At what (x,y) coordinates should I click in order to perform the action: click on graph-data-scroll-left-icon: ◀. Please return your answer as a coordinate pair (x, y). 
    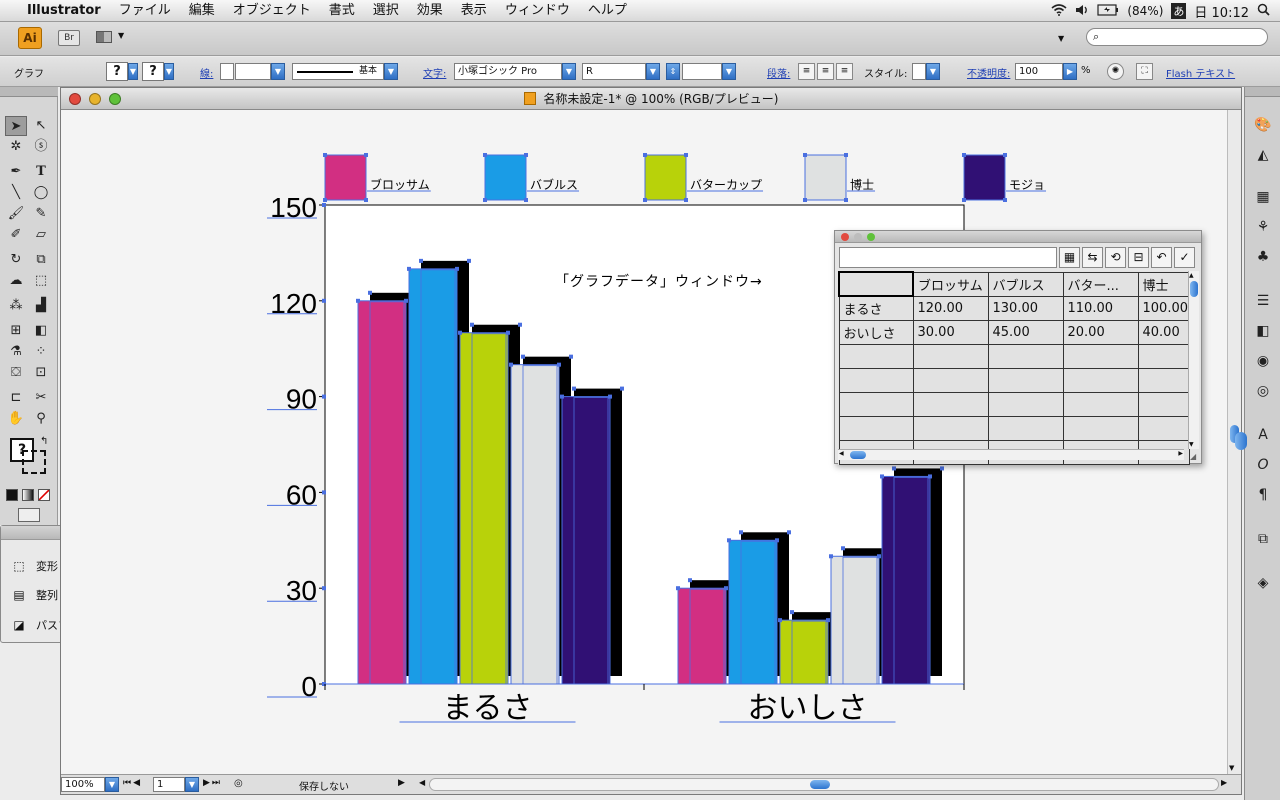
    Looking at the image, I should click on (841, 453).